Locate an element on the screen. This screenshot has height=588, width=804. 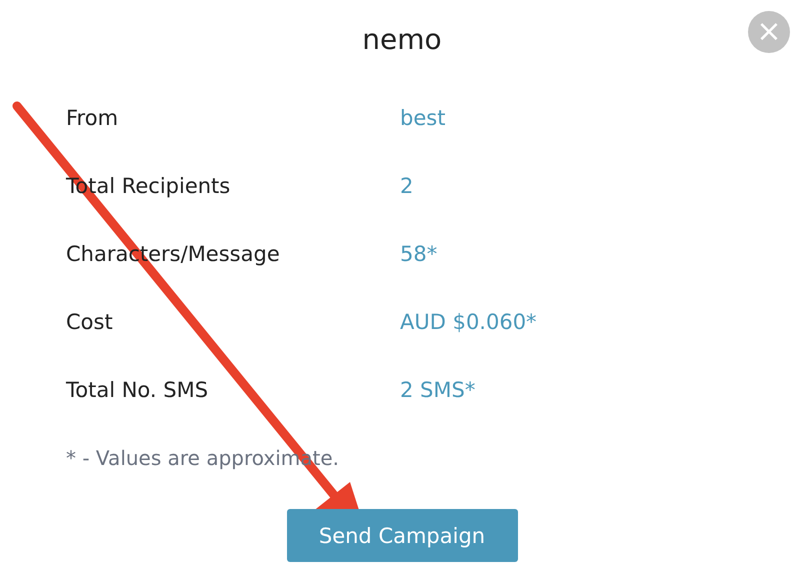
field-value: 2 is located at coordinates (407, 186).